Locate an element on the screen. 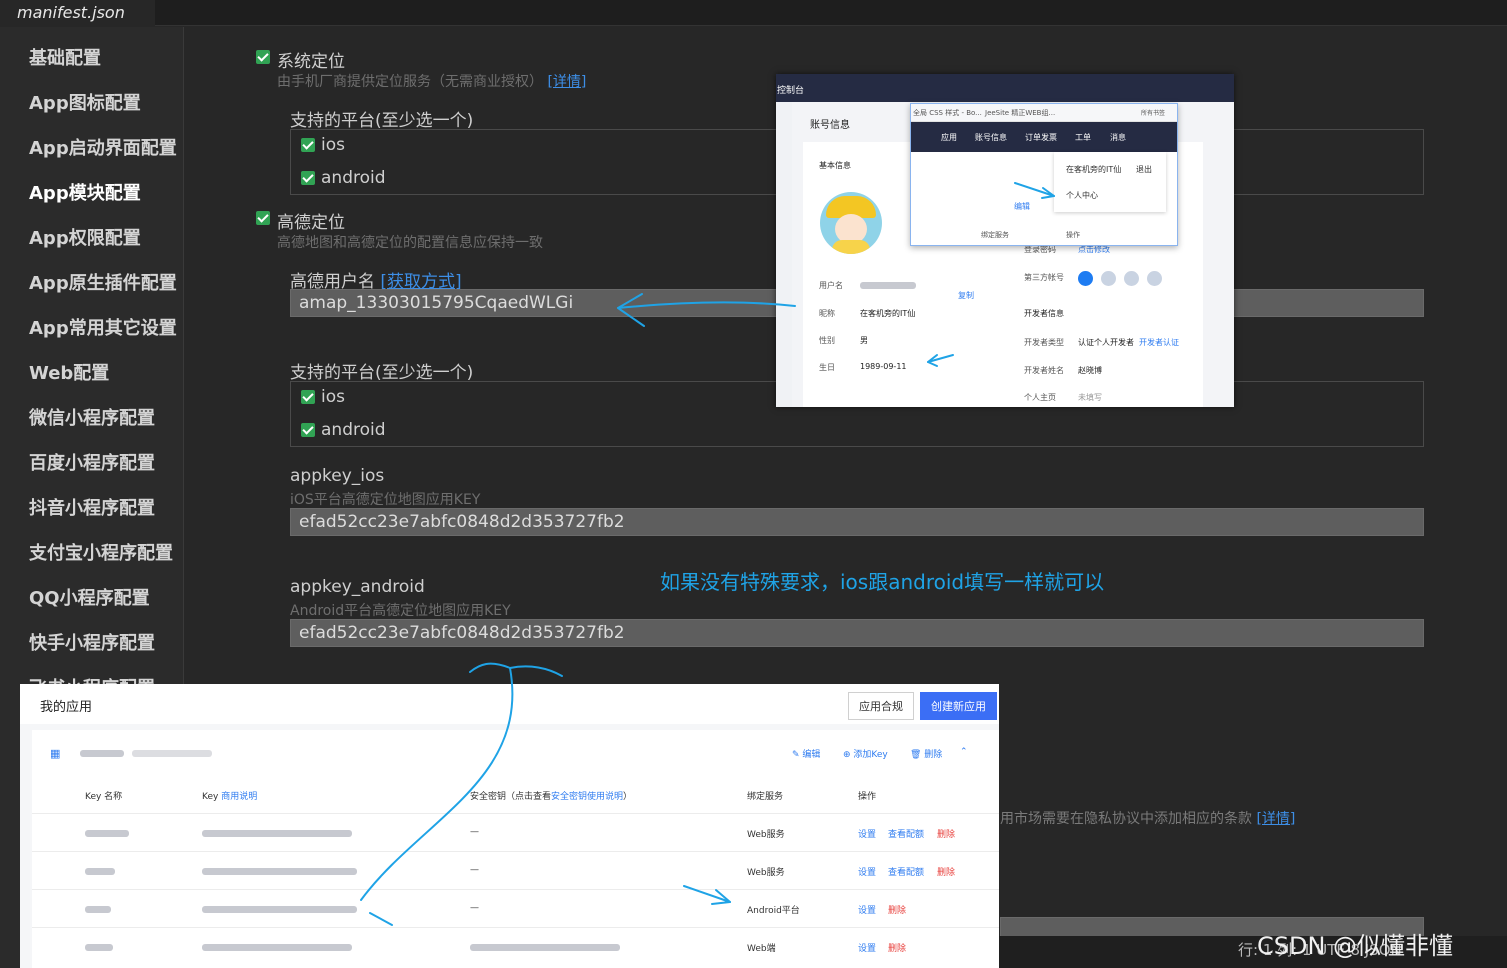 Image resolution: width=1507 pixels, height=968 pixels. col-secret: 安全密钥（点击查看安全密钥使用说明） is located at coordinates (551, 797).